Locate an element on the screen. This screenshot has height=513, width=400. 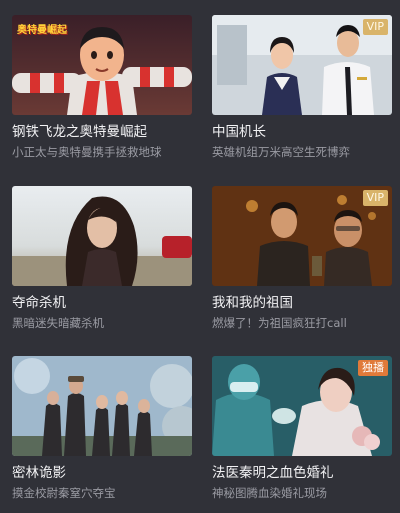
movie-title: 法医秦明之血色婚礼 is located at coordinates (302, 473).